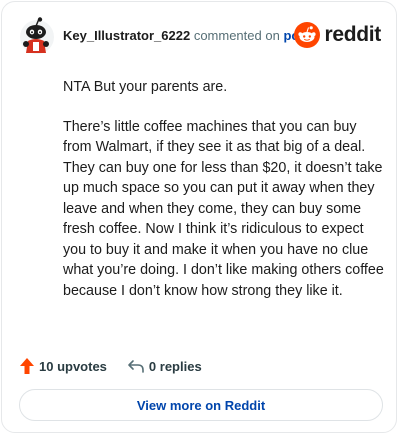  I want to click on view-more-button: View more on Reddit, so click(201, 405).